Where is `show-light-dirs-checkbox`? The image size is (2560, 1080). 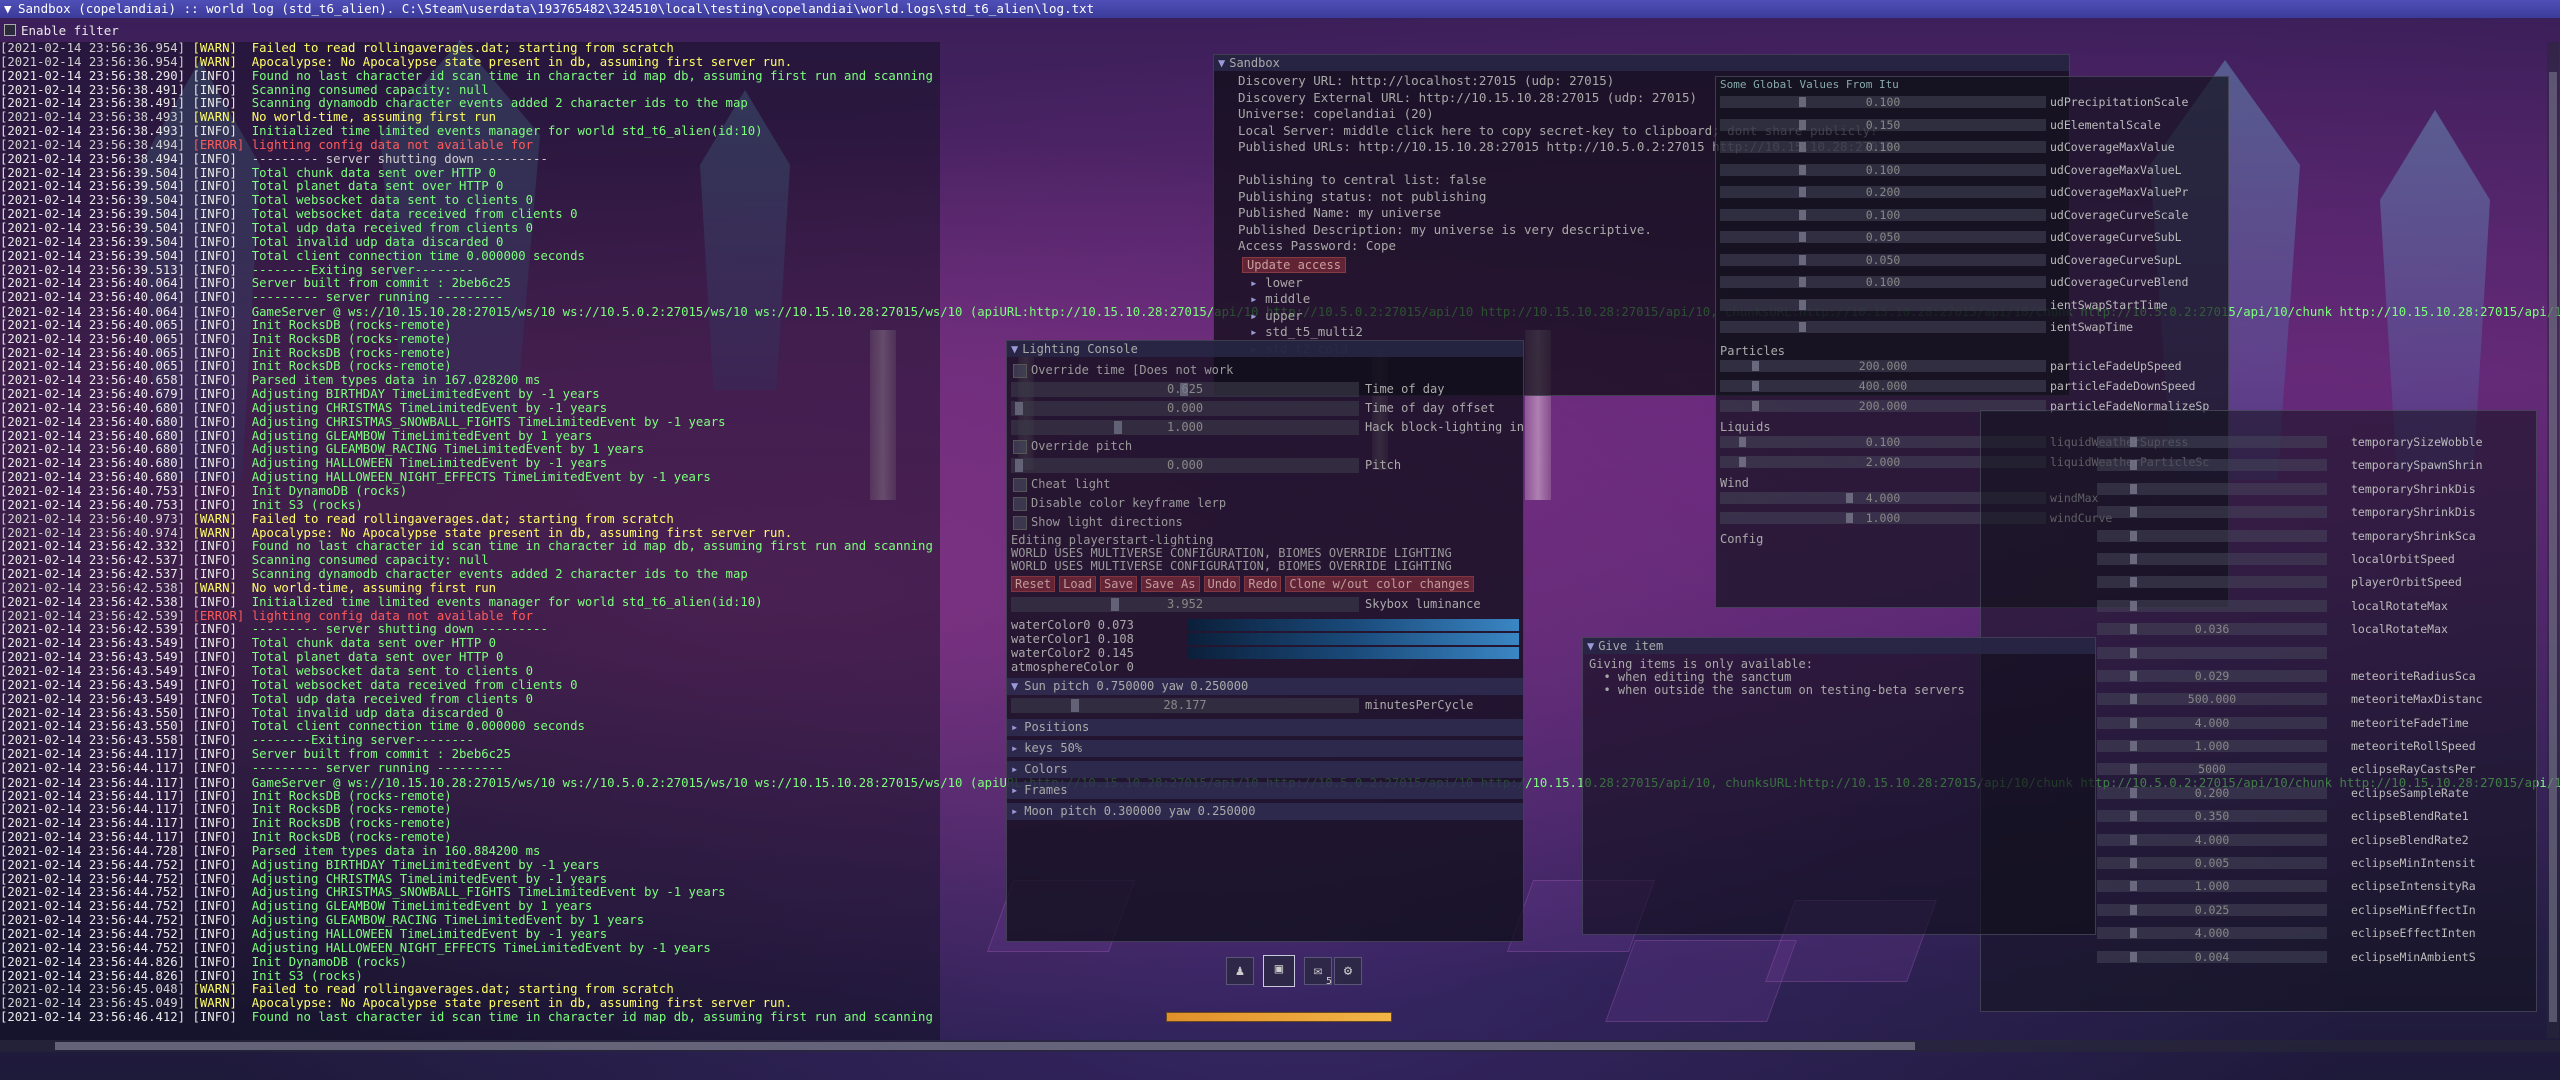
show-light-dirs-checkbox is located at coordinates (1020, 523).